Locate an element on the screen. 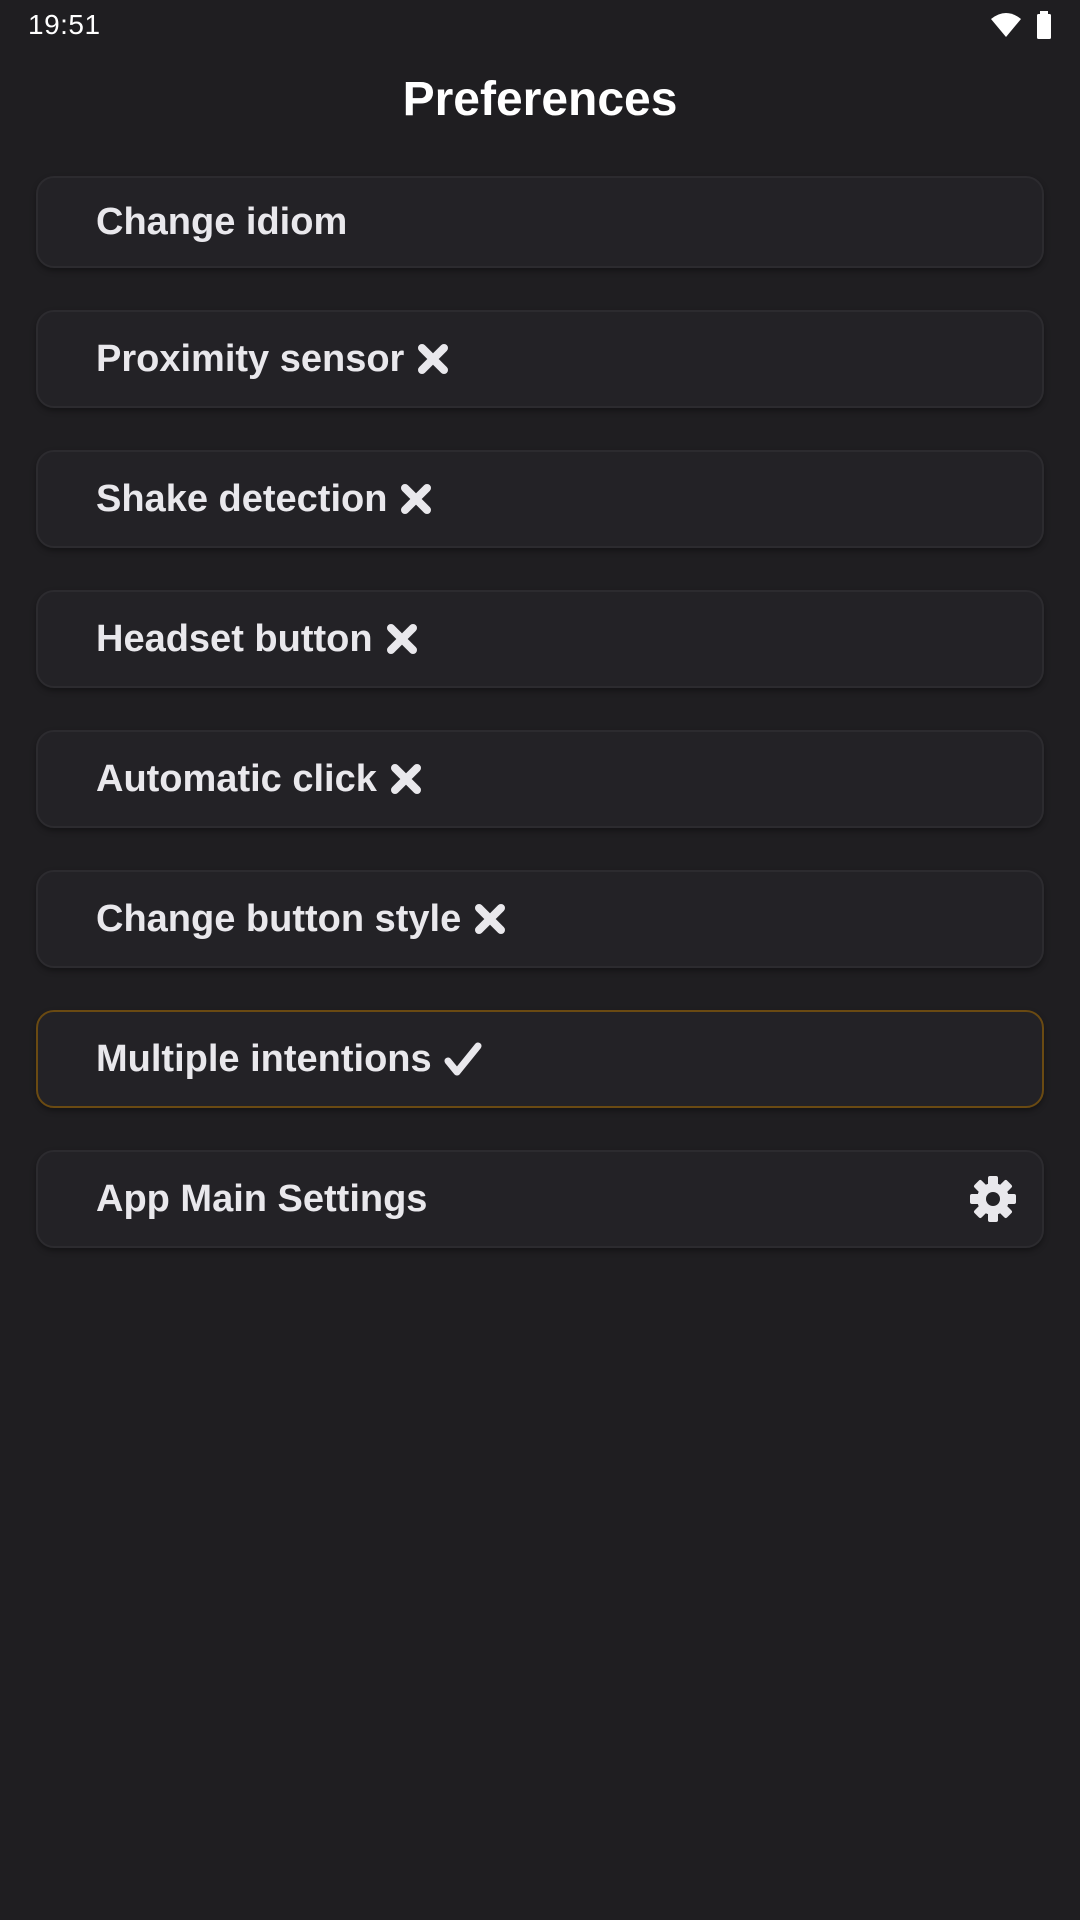 This screenshot has height=1920, width=1080. page-title: Preferences is located at coordinates (540, 99).